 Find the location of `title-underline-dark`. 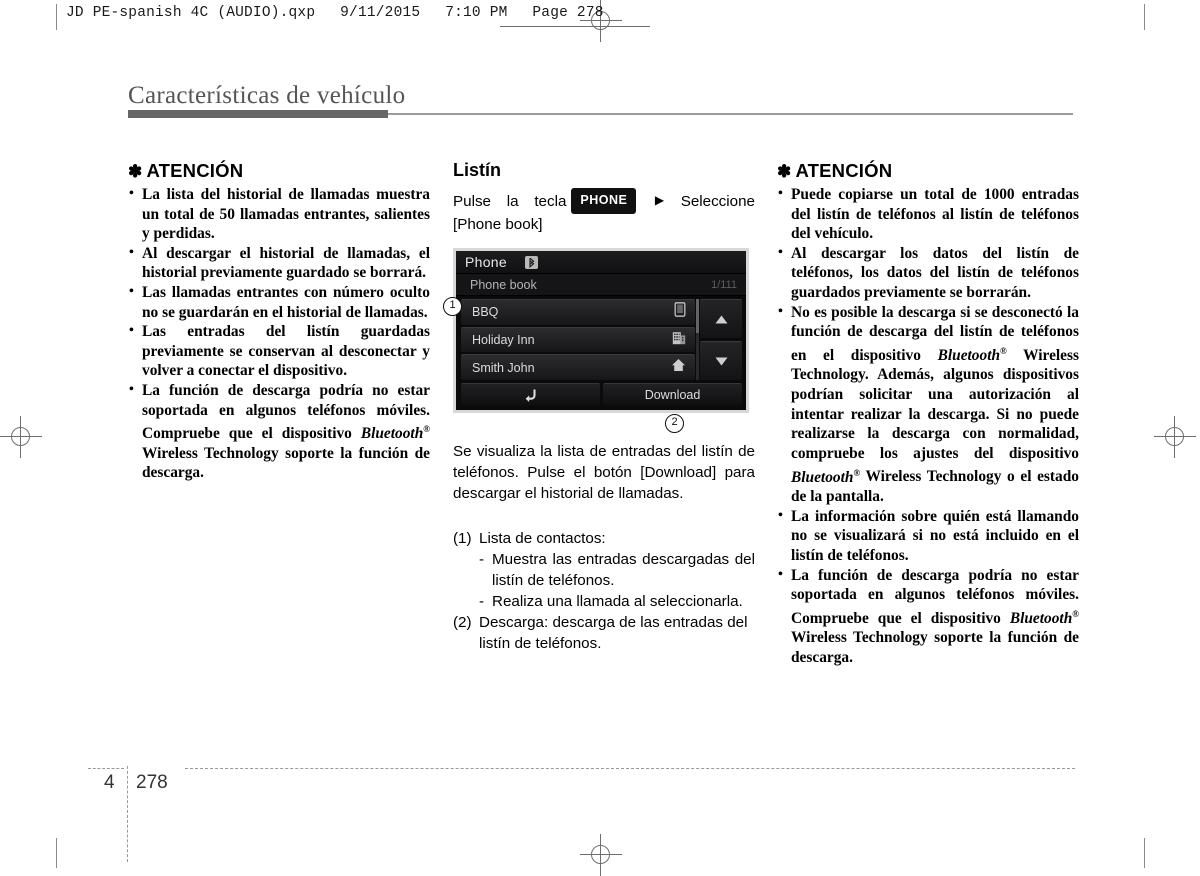

title-underline-dark is located at coordinates (258, 114).